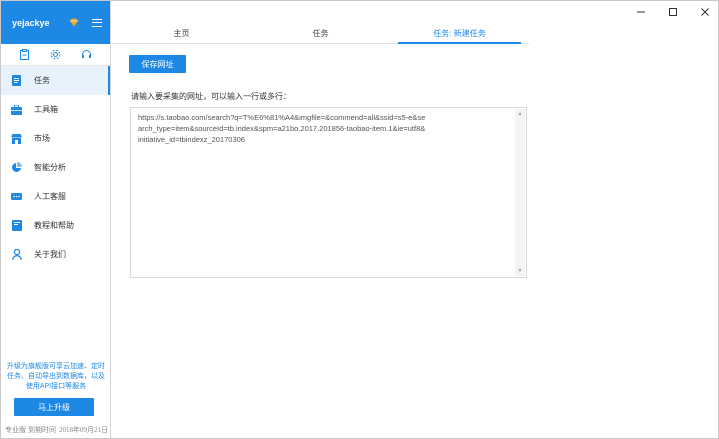 This screenshot has height=439, width=719. I want to click on textarea-scrollbar: ▲ ▼, so click(520, 192).